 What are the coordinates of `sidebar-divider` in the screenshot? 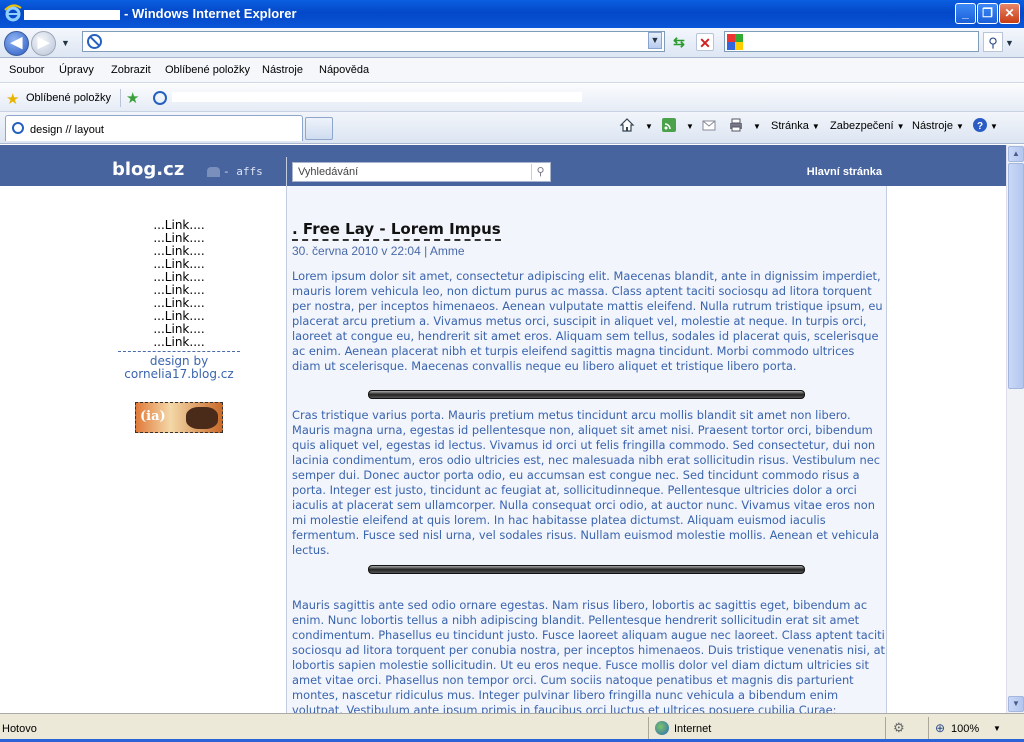 It's located at (179, 351).